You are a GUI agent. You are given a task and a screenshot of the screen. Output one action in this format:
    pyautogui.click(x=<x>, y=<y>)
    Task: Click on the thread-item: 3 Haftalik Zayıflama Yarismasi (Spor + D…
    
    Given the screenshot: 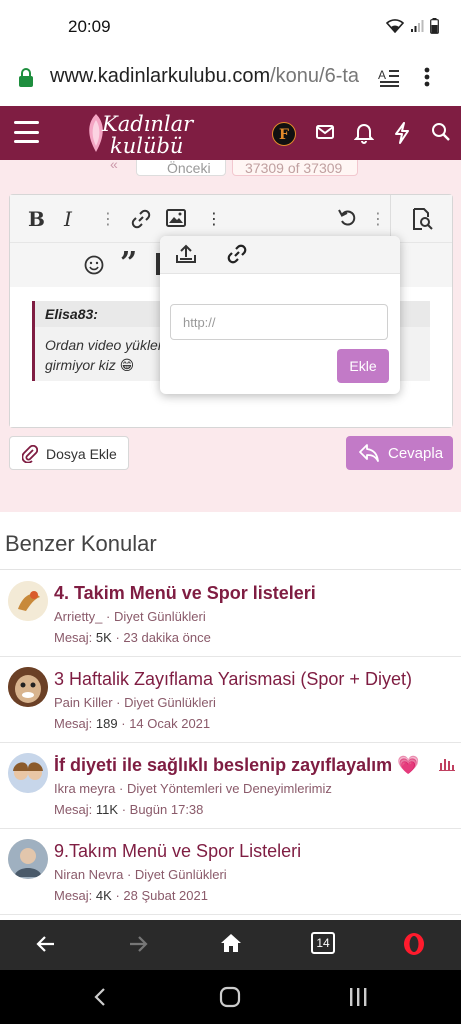 What is the action you would take?
    pyautogui.click(x=230, y=700)
    